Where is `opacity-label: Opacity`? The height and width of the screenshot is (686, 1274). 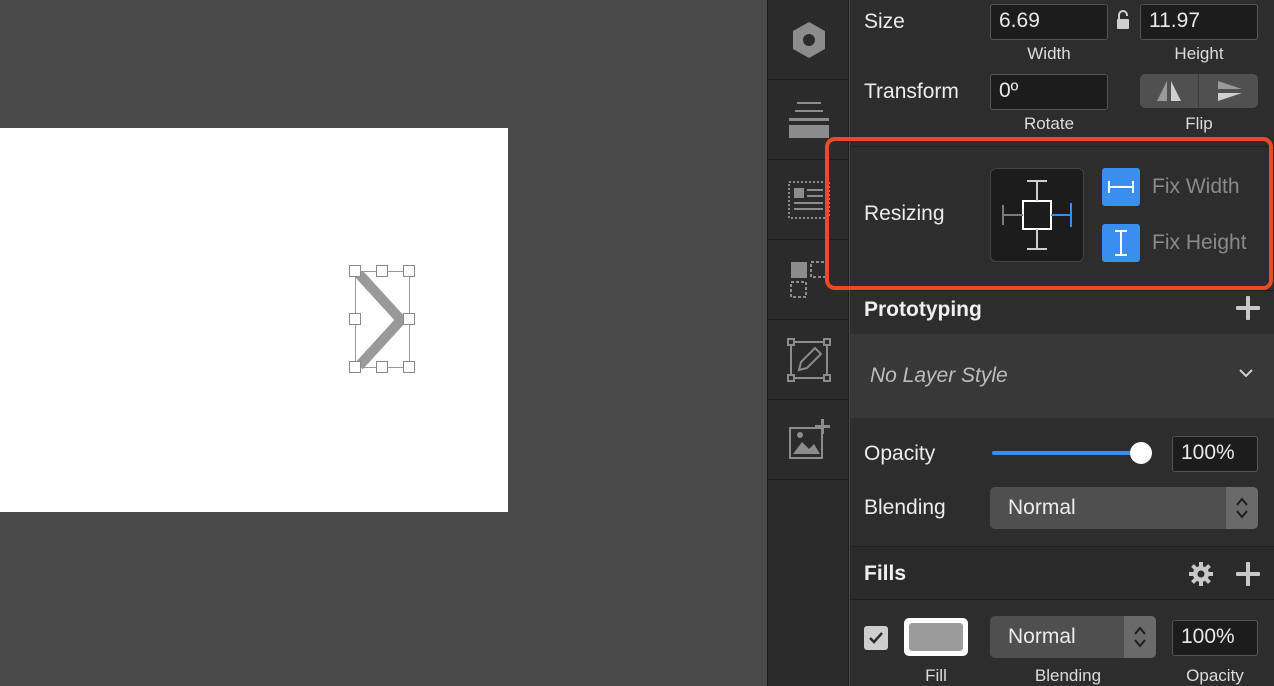 opacity-label: Opacity is located at coordinates (900, 453).